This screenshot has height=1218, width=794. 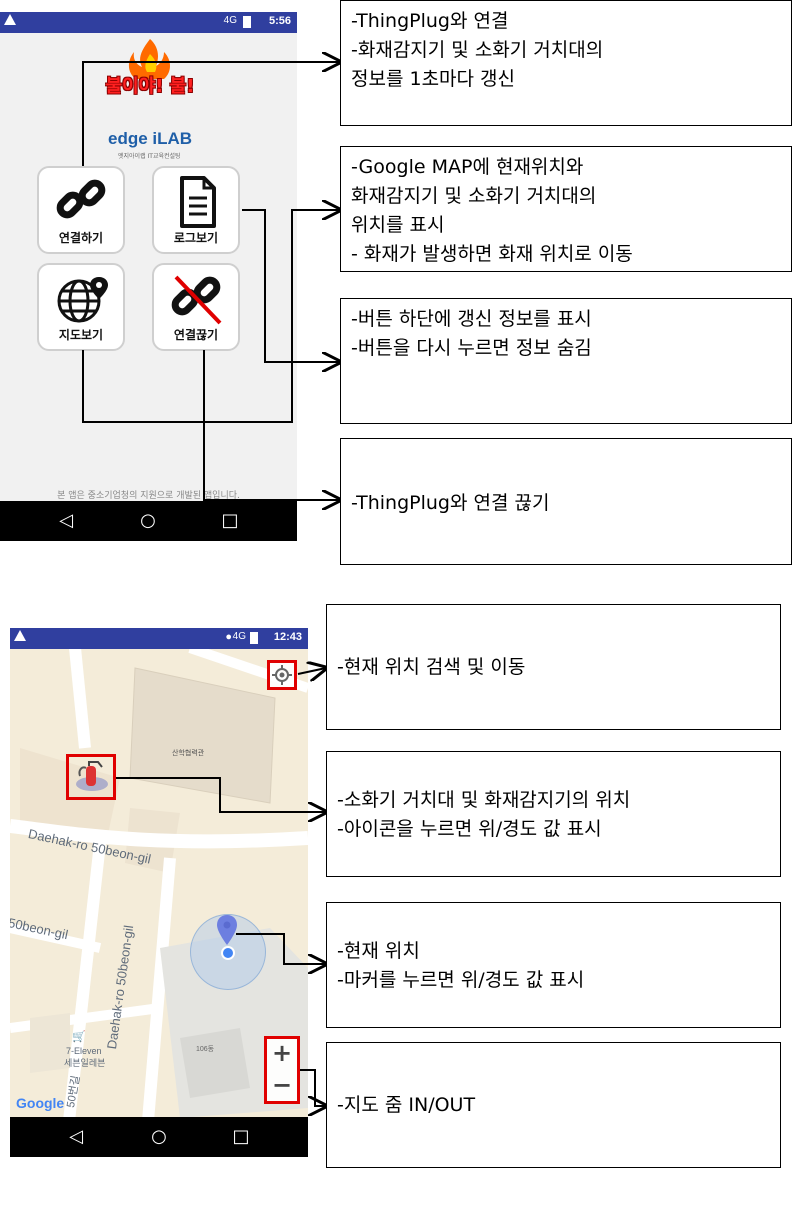 What do you see at coordinates (553, 965) in the screenshot?
I see `annotation-current: -현재 위치 -마커를 누르면 위/경도 값 표시` at bounding box center [553, 965].